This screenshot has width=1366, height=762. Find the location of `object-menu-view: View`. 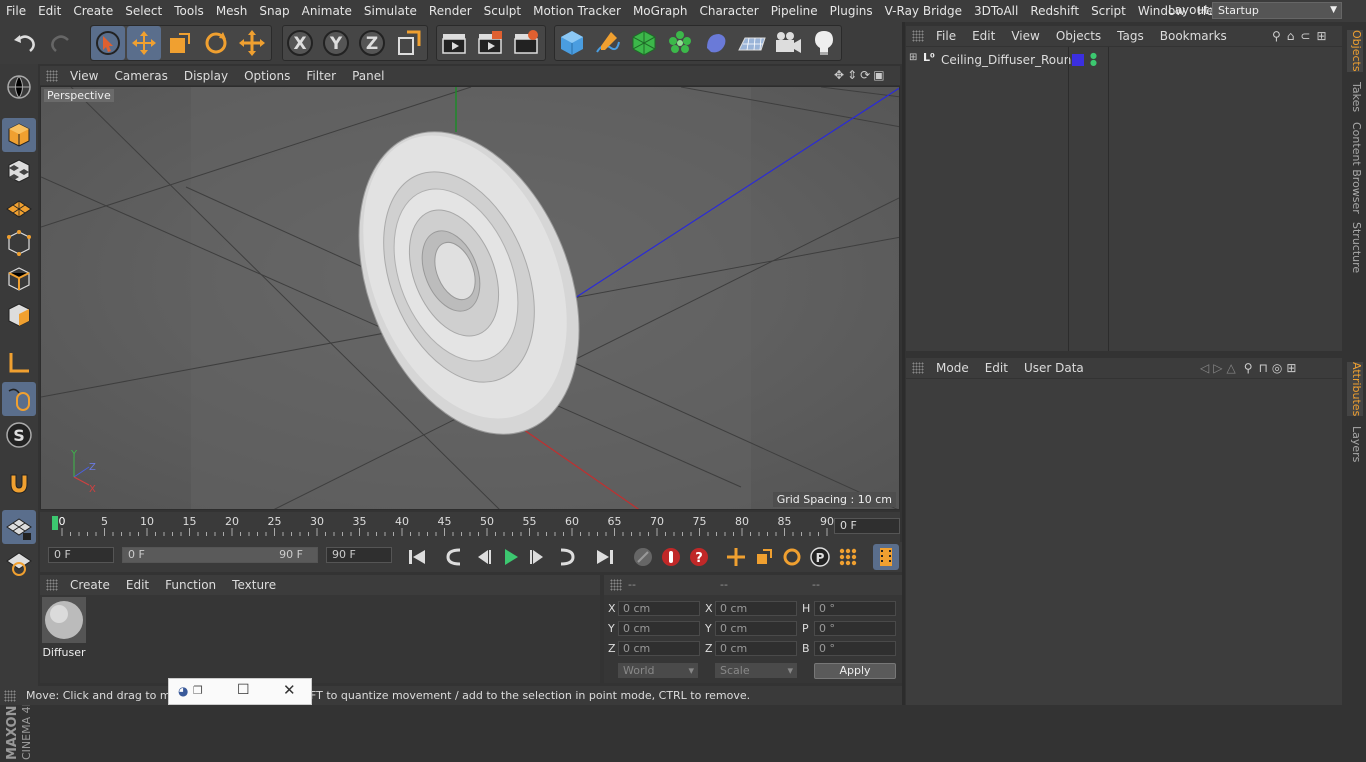

object-menu-view: View is located at coordinates (1025, 36).